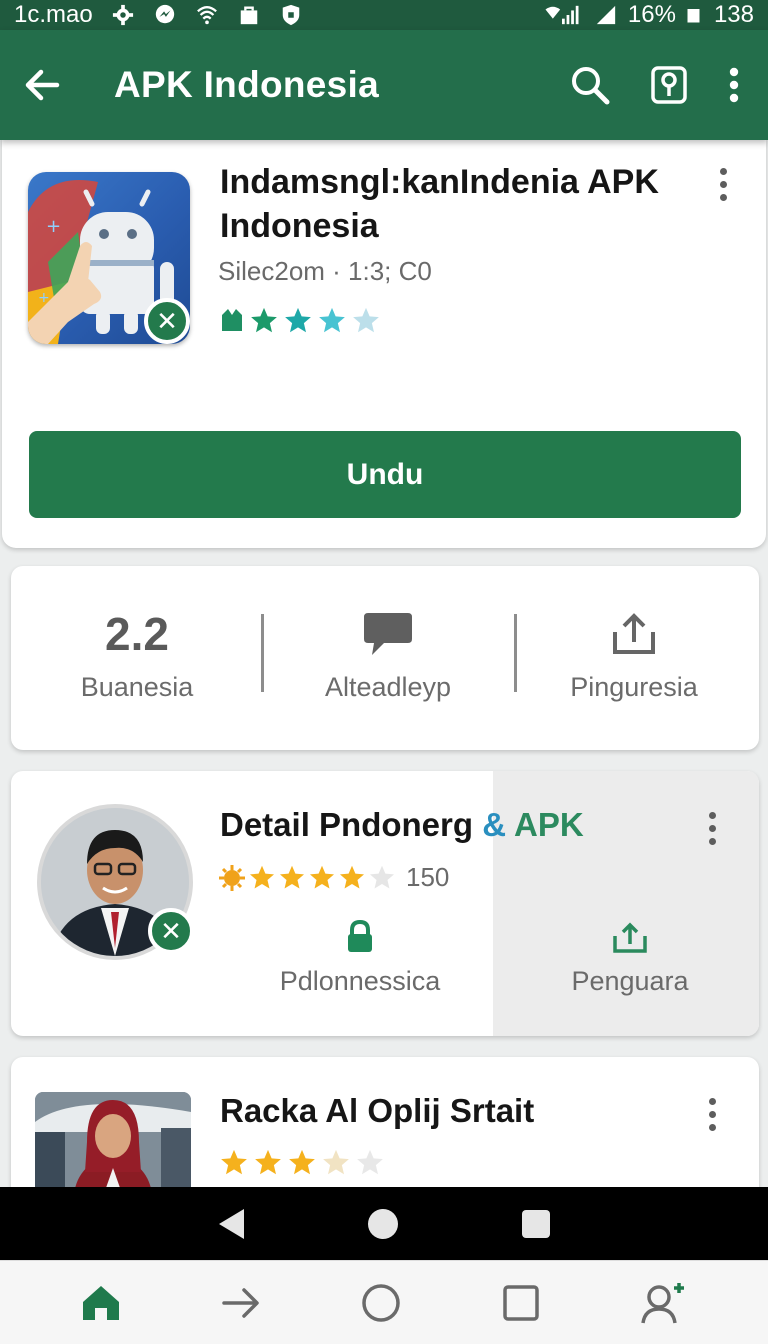 This screenshot has width=768, height=1344. I want to click on stat-share: Pinguresia, so click(634, 654).